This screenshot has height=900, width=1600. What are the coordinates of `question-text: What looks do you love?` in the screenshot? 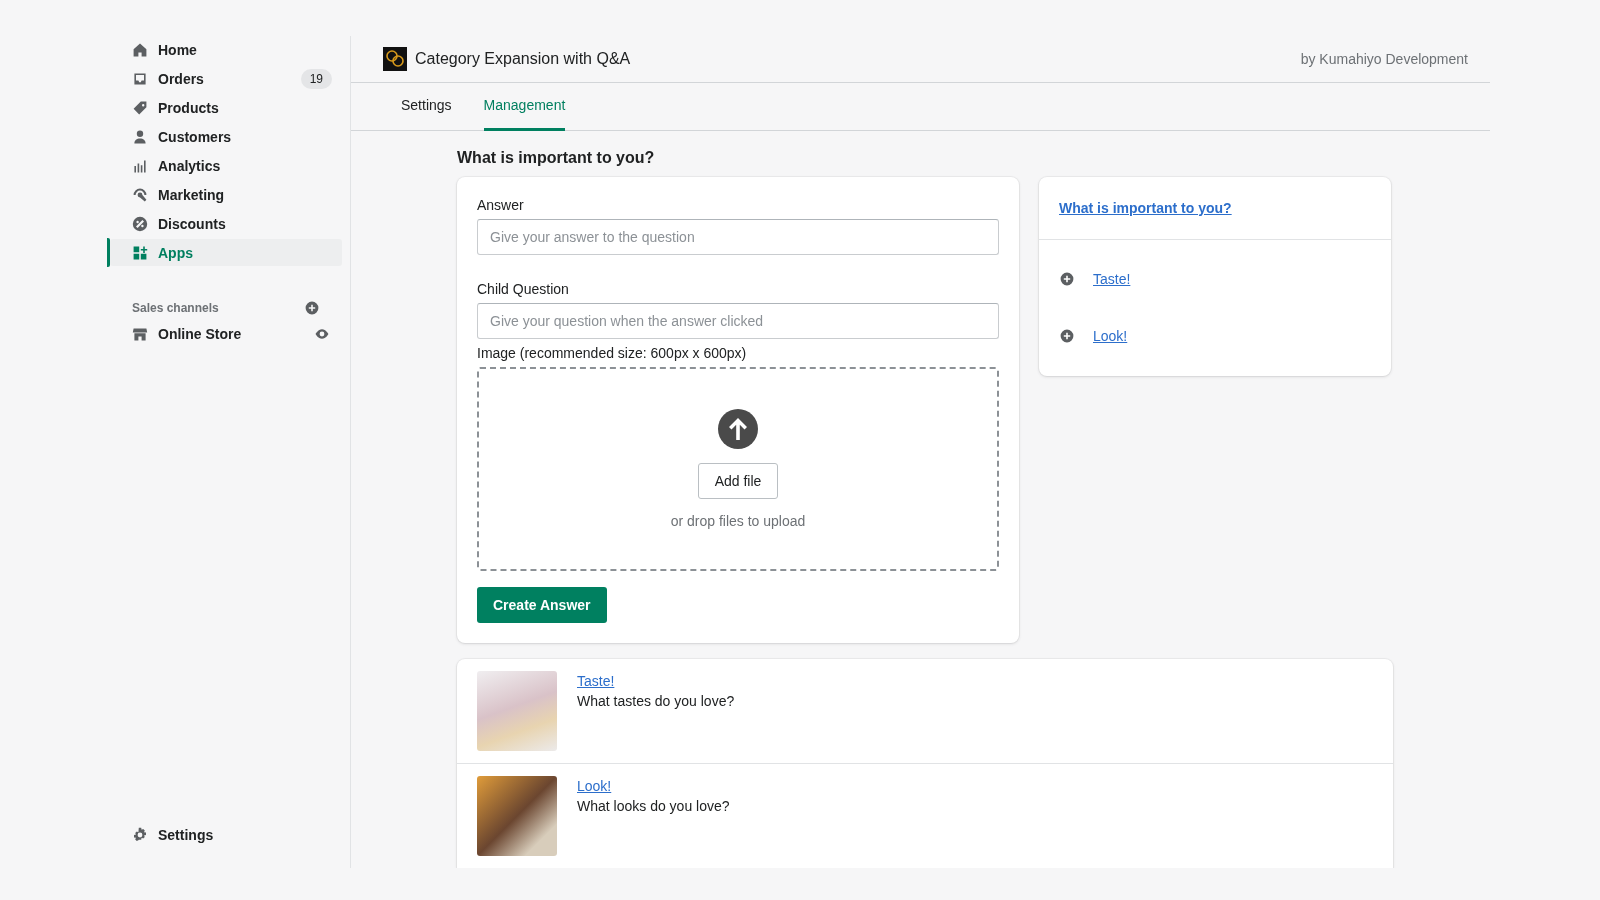 It's located at (653, 806).